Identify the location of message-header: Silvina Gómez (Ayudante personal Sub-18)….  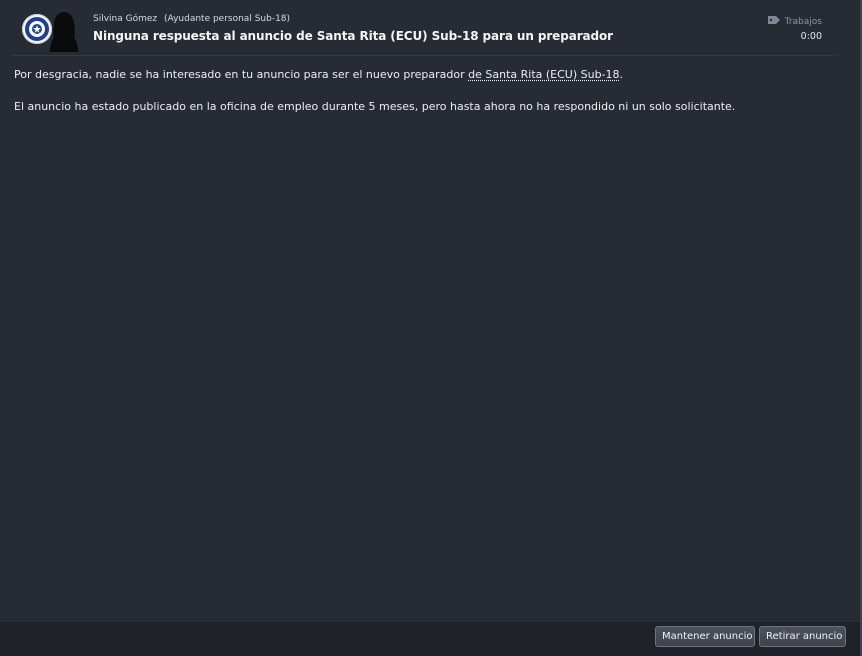
(430, 28).